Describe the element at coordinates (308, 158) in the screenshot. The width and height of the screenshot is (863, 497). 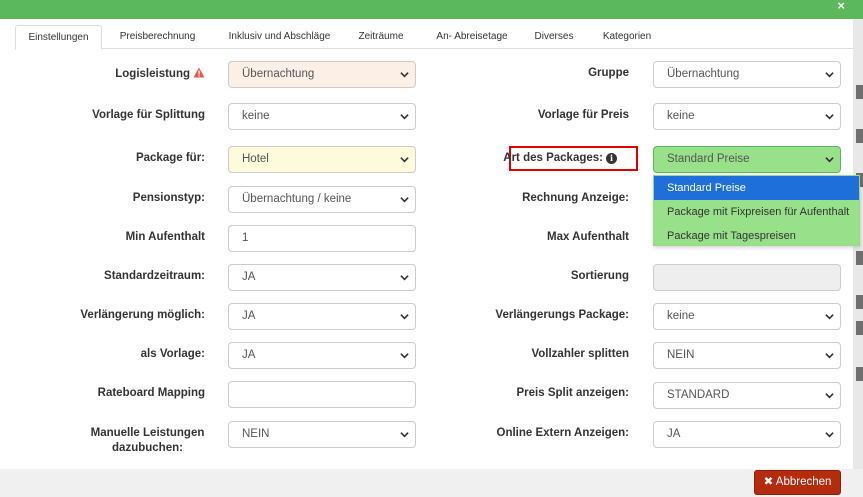
I see `art-des-packages-label: Art des Packages: i` at that location.